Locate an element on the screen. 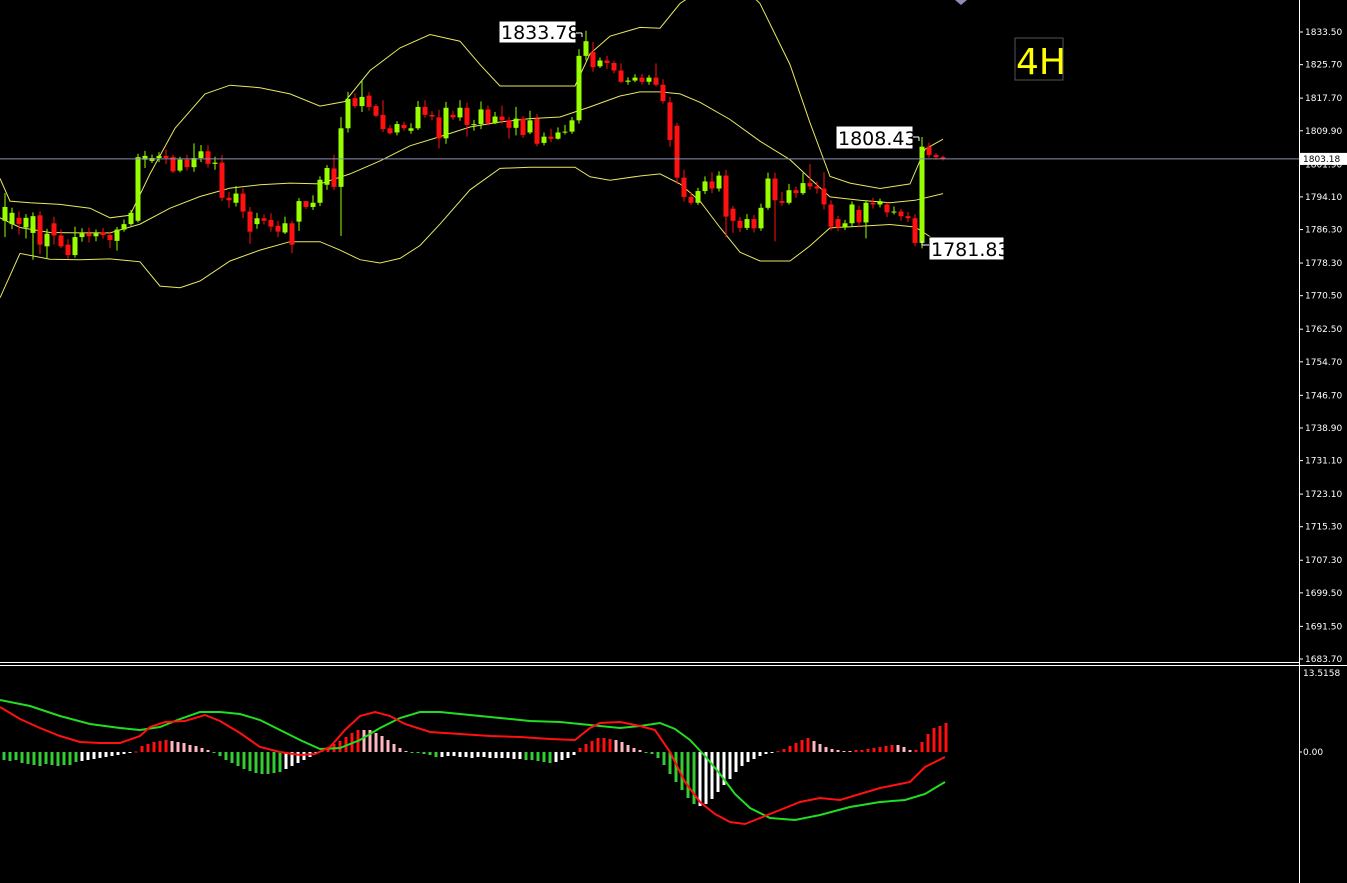  price-tick-label: 1817.70 is located at coordinates (1323, 99).